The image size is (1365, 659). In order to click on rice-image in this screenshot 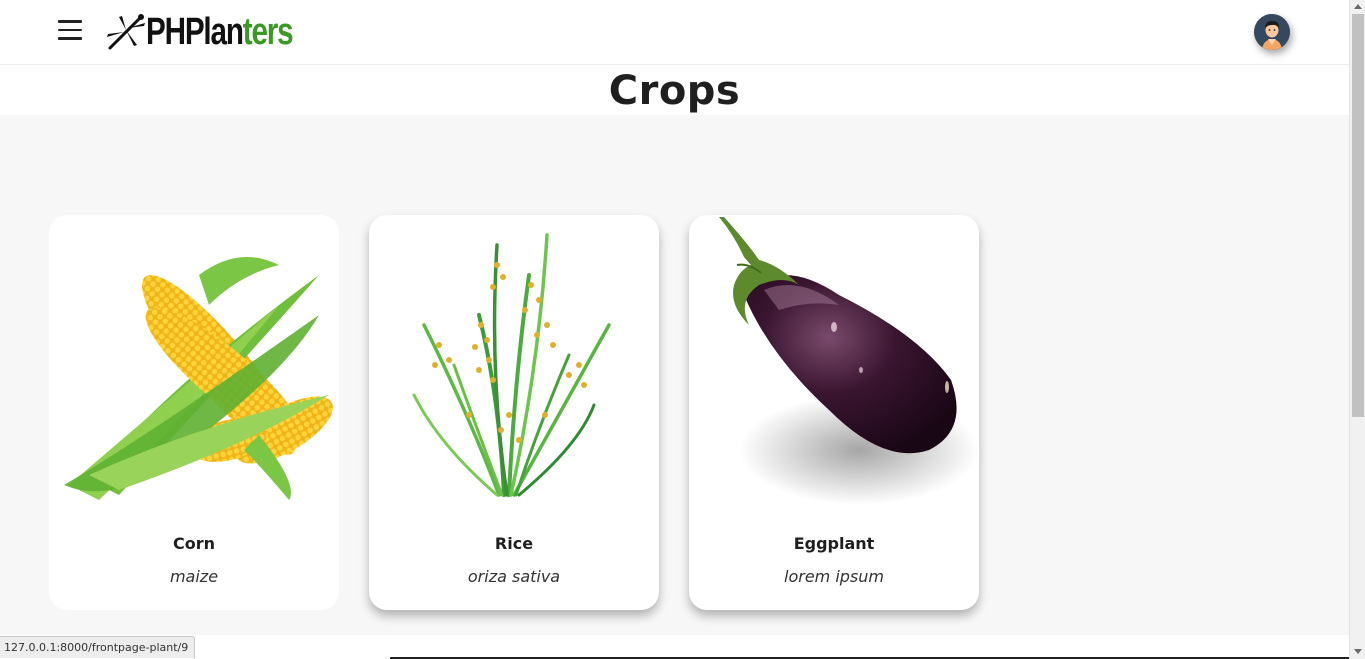, I will do `click(511, 365)`.